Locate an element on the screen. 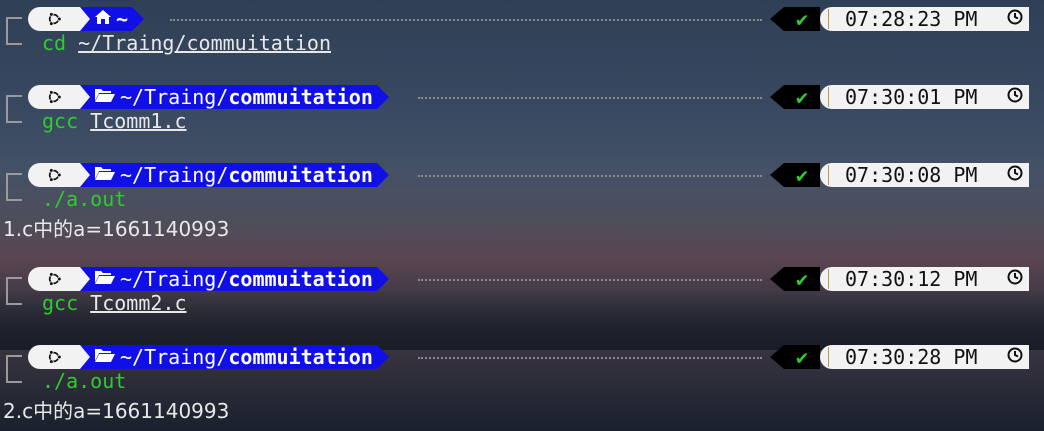 The width and height of the screenshot is (1044, 431). command-argument: Tcomm2.c is located at coordinates (138, 303).